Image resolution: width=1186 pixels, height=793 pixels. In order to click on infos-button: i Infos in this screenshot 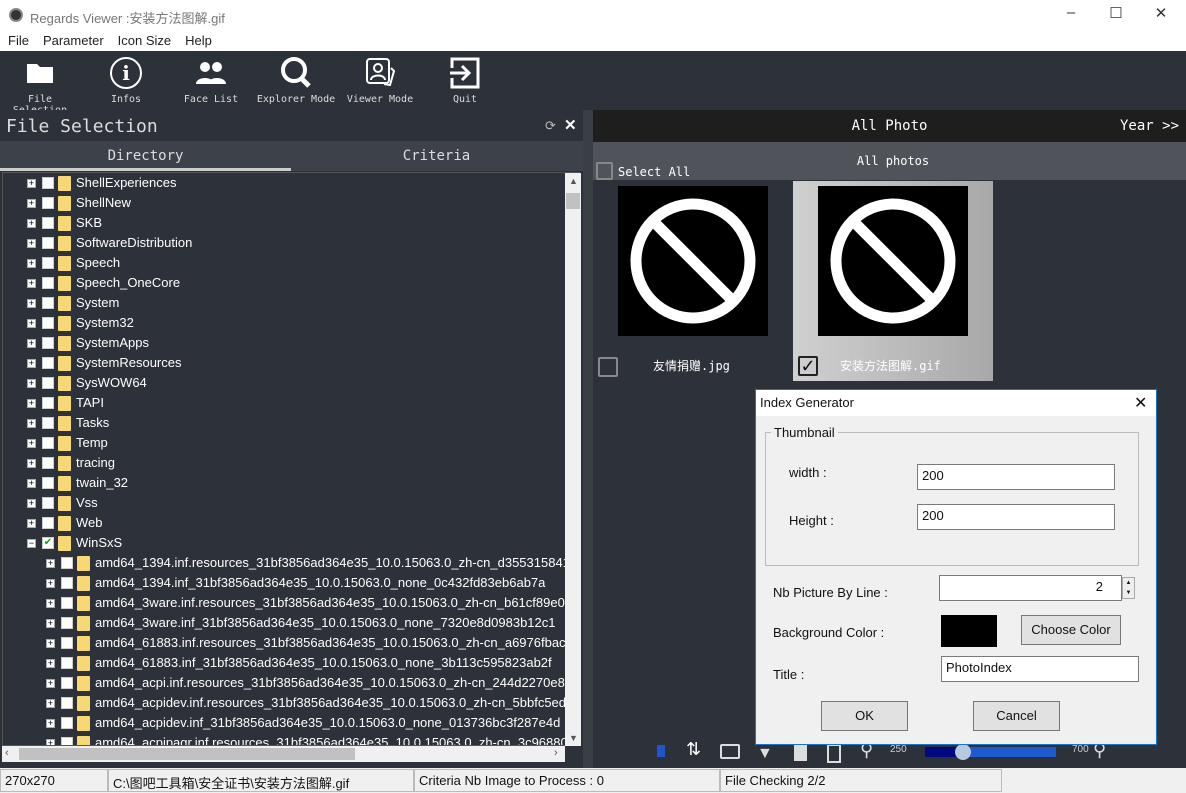, I will do `click(126, 80)`.